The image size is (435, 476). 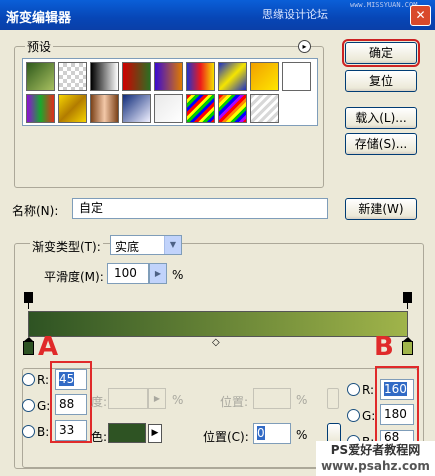 I want to click on footer-watermark: PS爱好者教程网 www.psahz.com, so click(x=375, y=458).